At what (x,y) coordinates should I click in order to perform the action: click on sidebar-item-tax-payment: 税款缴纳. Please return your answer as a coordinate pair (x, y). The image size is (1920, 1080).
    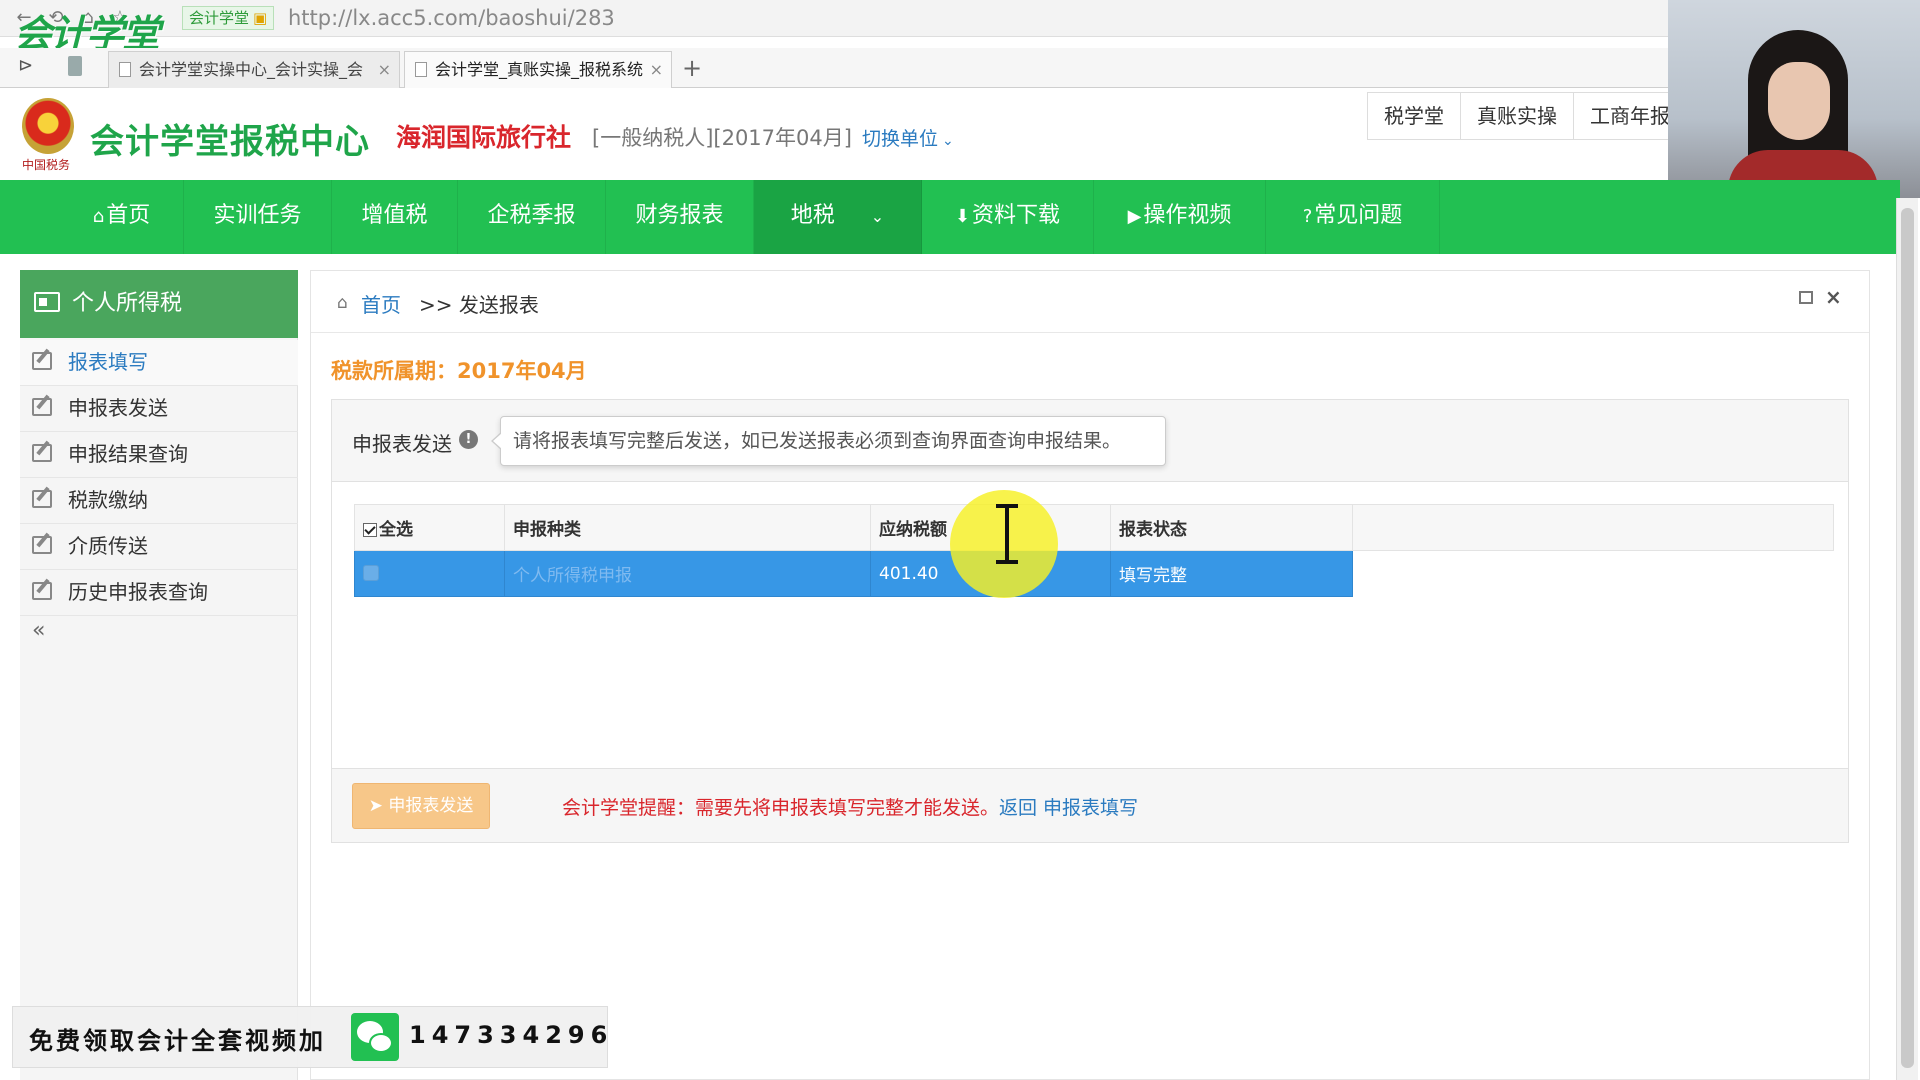
    Looking at the image, I should click on (159, 501).